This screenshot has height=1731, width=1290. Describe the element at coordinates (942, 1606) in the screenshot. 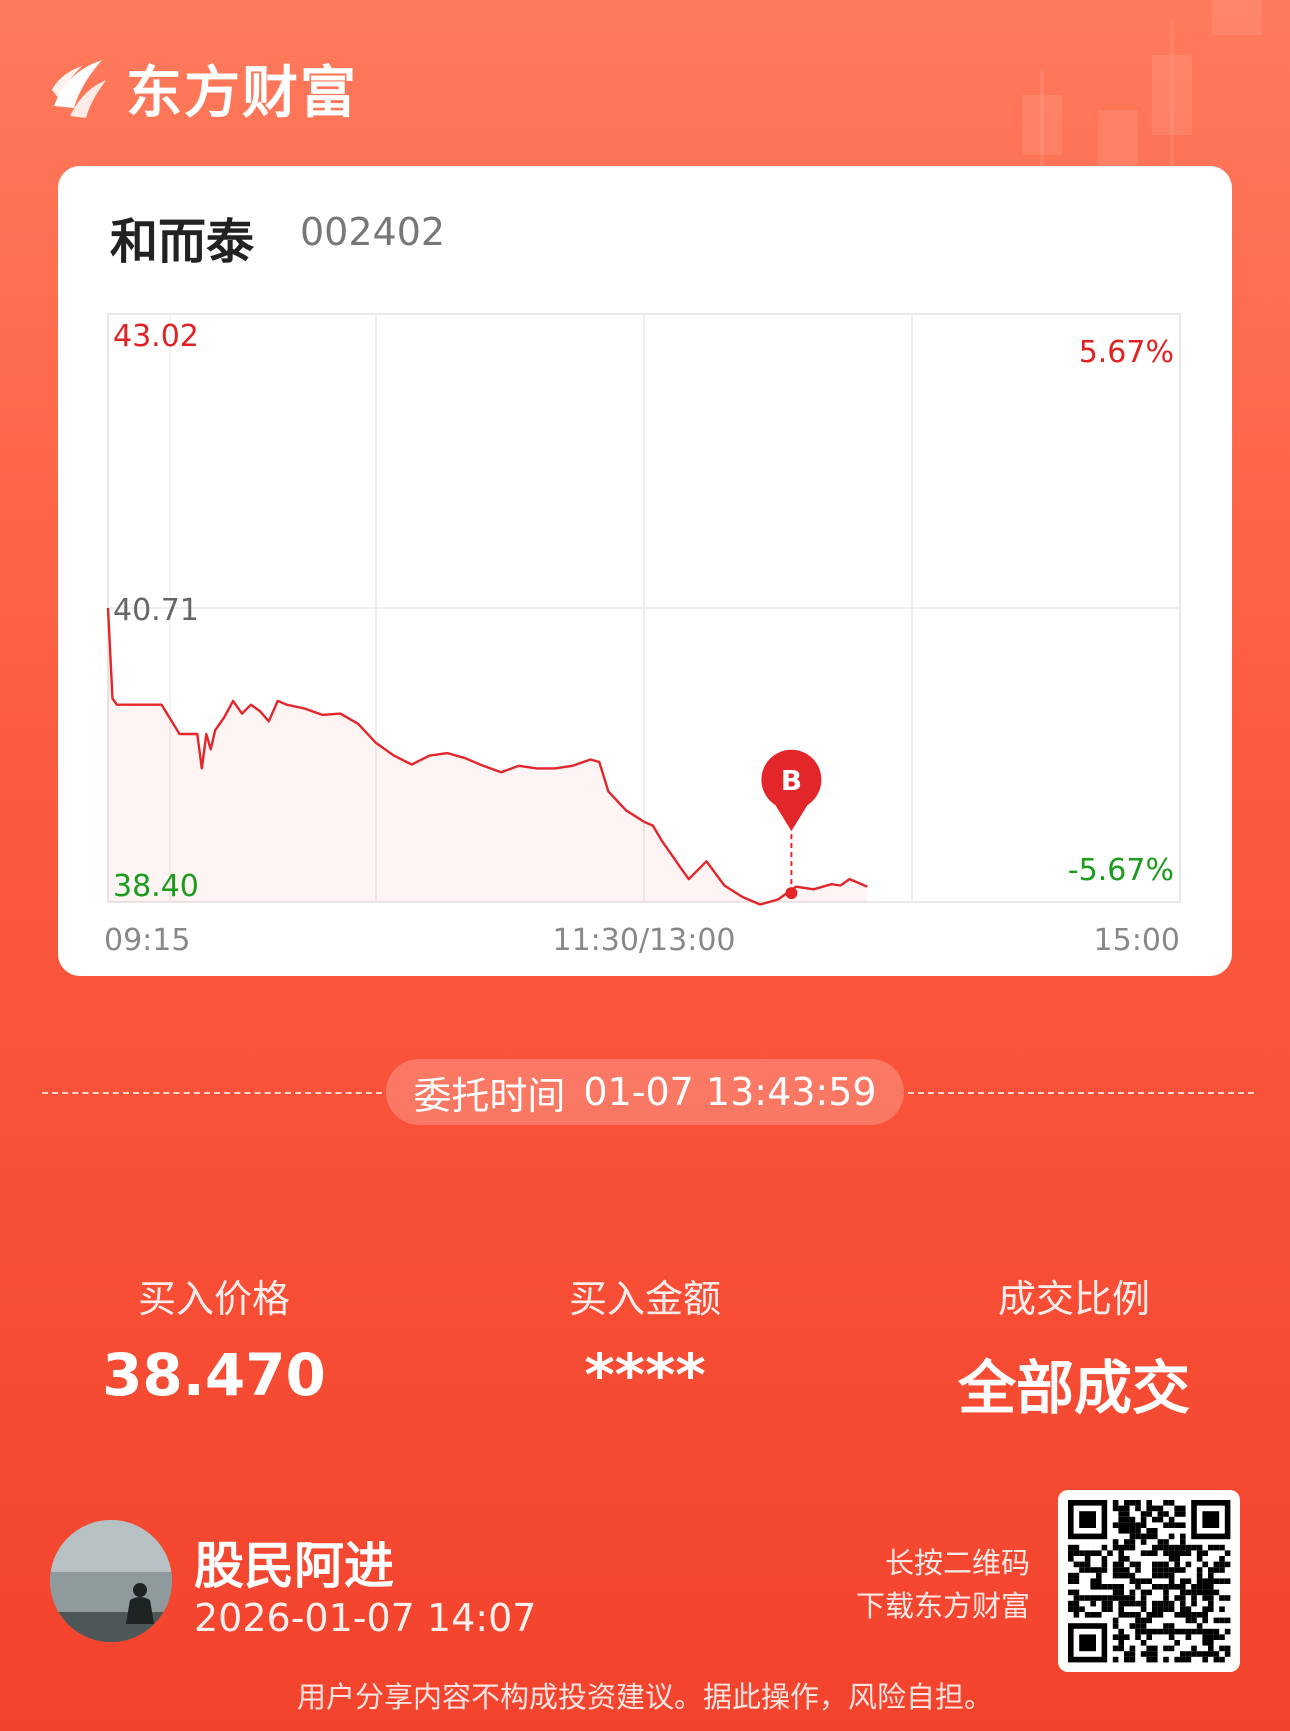

I see `qr-hint-line2: 下载东方财富` at that location.